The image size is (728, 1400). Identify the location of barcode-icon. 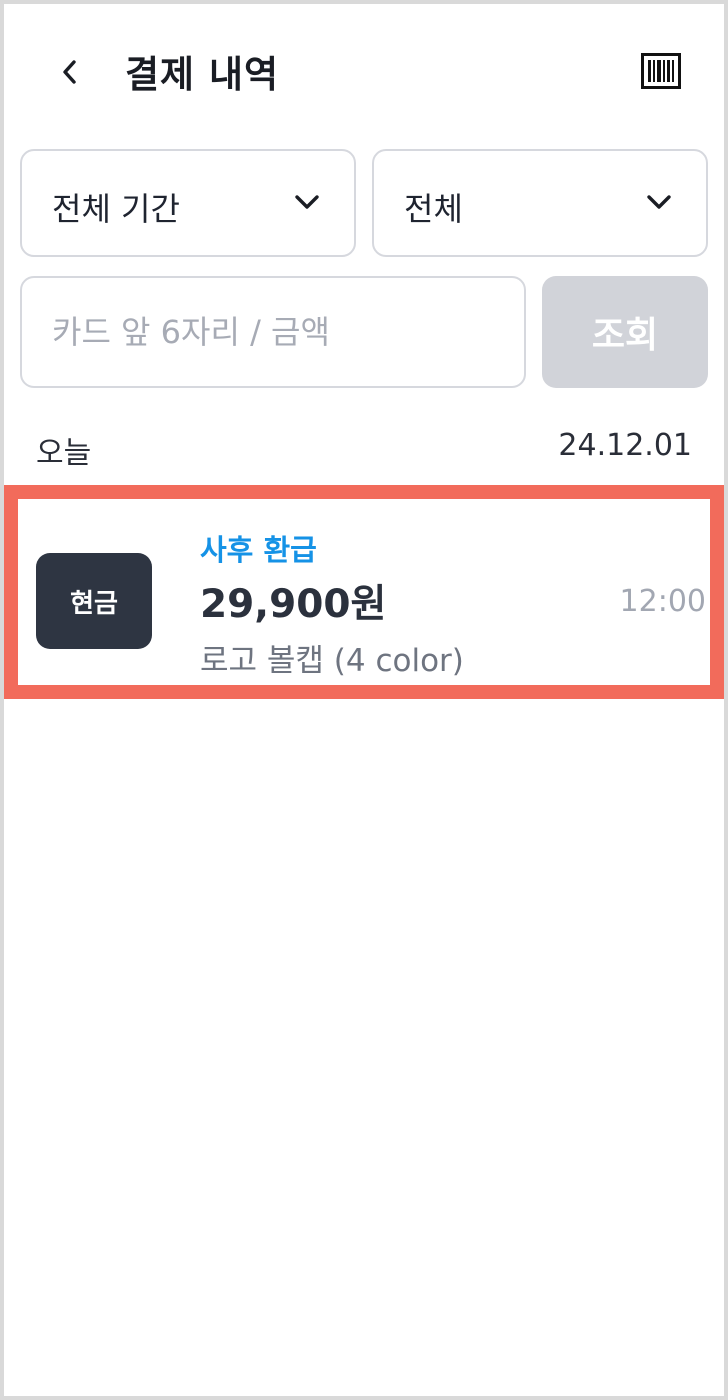
(661, 71).